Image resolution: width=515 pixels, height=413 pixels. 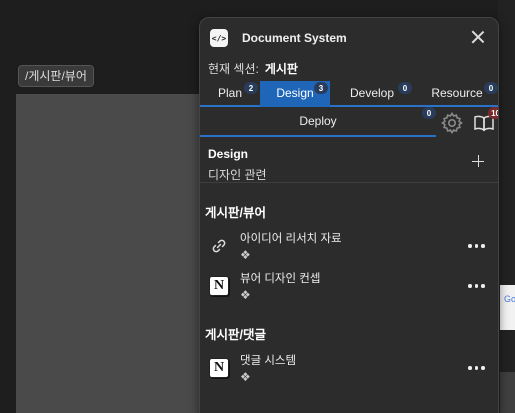 I want to click on gear-icon, so click(x=452, y=123).